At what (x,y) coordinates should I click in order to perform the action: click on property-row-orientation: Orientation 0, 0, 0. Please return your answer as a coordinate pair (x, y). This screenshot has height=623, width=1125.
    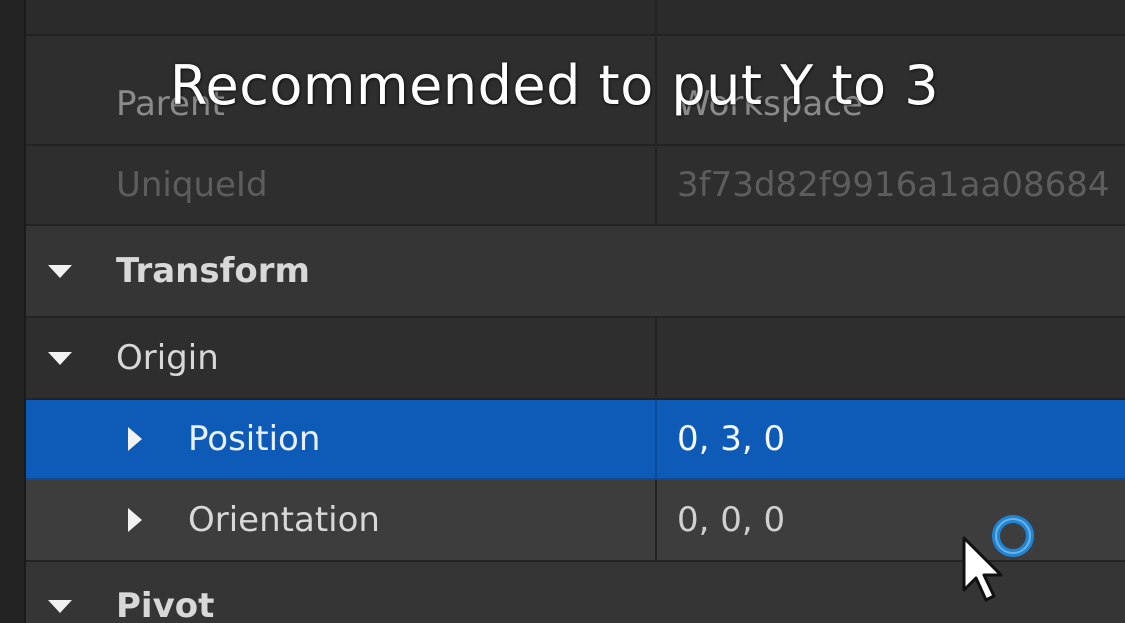
    Looking at the image, I should click on (575, 521).